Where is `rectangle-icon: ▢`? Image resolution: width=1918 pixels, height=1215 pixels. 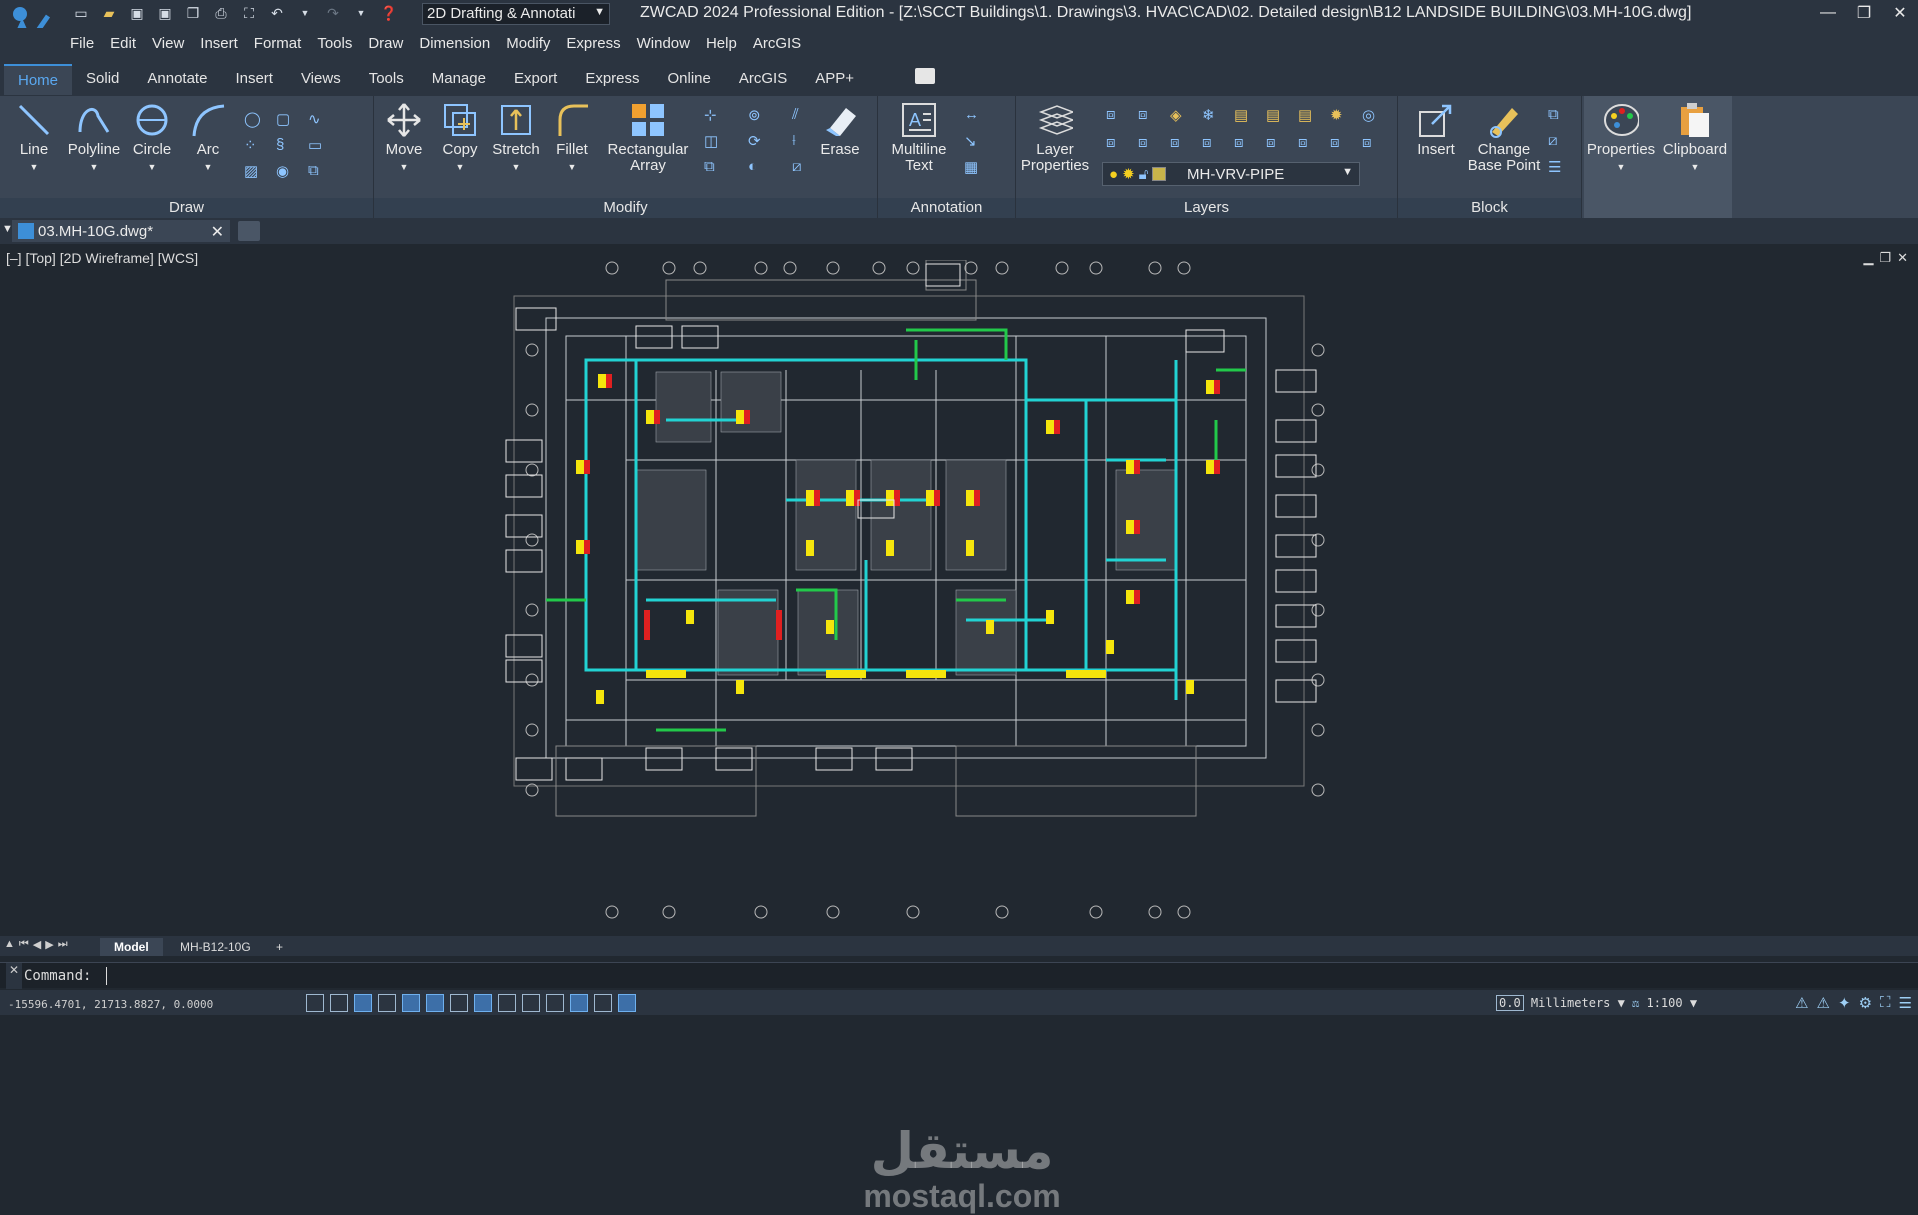 rectangle-icon: ▢ is located at coordinates (286, 120).